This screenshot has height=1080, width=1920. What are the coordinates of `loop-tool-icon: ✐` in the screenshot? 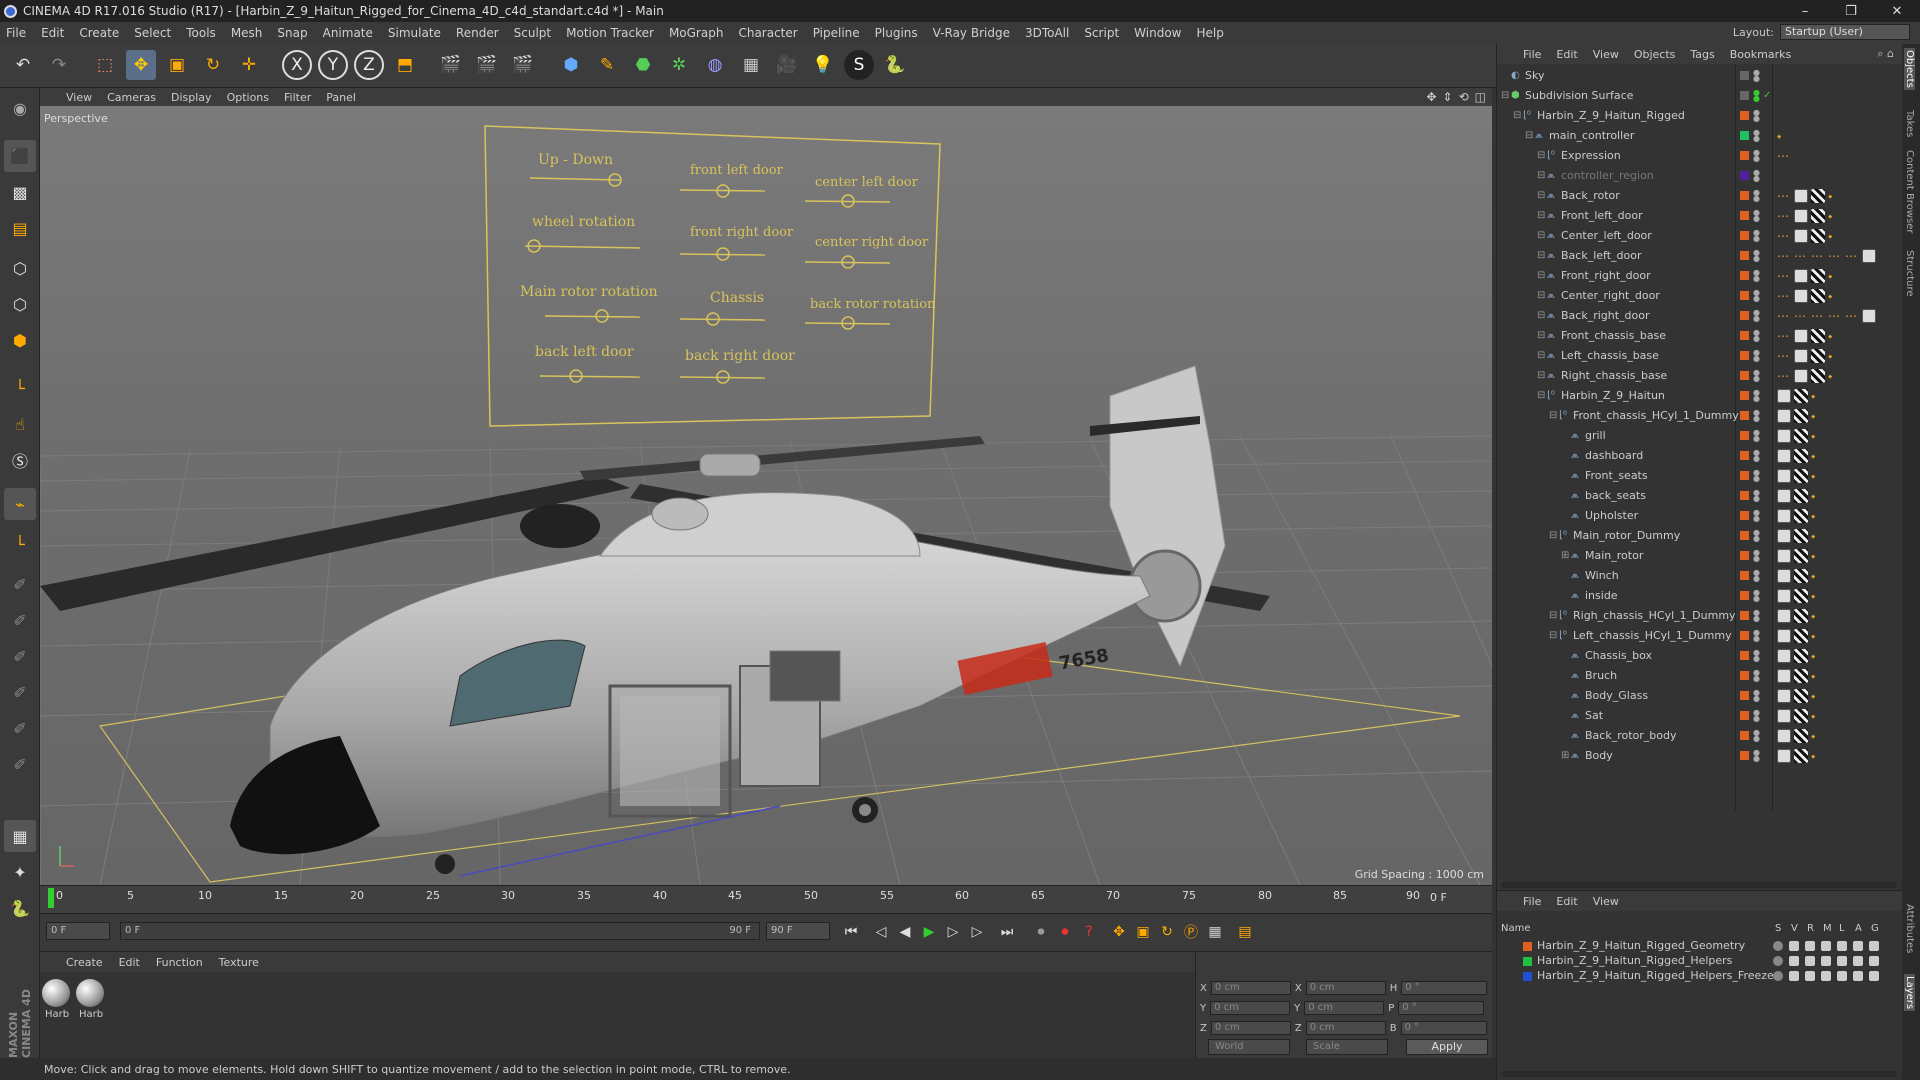 It's located at (20, 764).